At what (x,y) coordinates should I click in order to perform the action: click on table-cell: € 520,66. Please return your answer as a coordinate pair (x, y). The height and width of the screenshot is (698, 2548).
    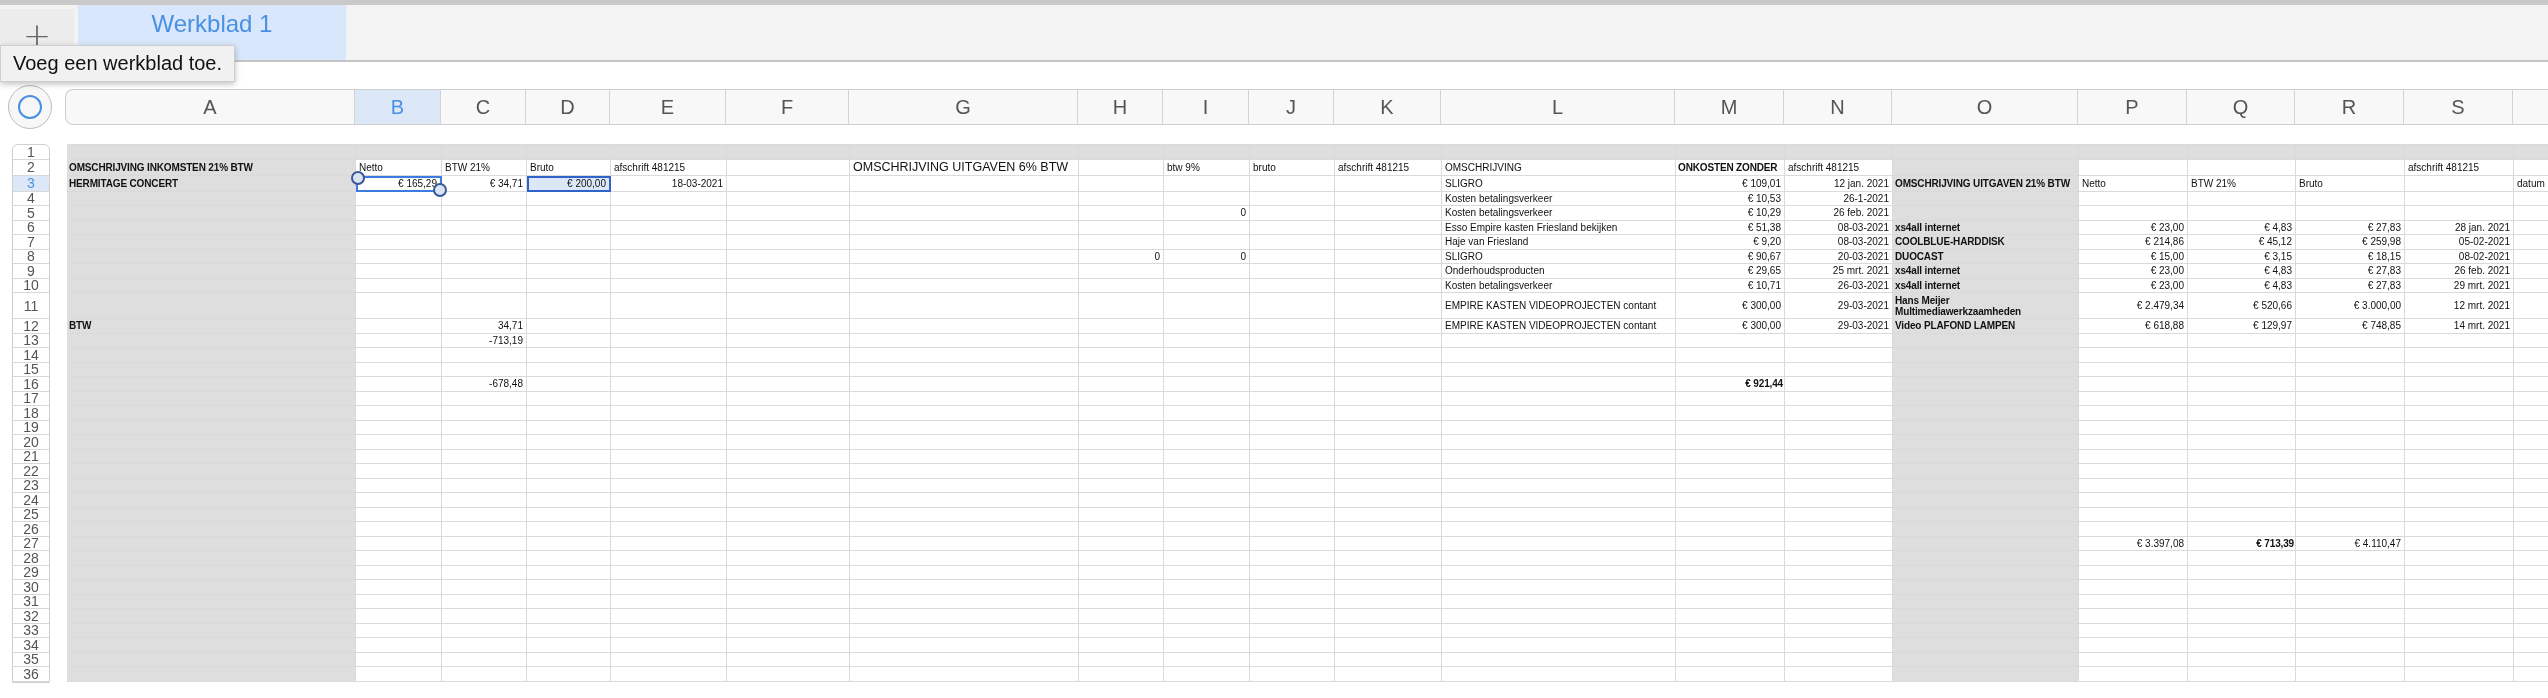
    Looking at the image, I should click on (2242, 306).